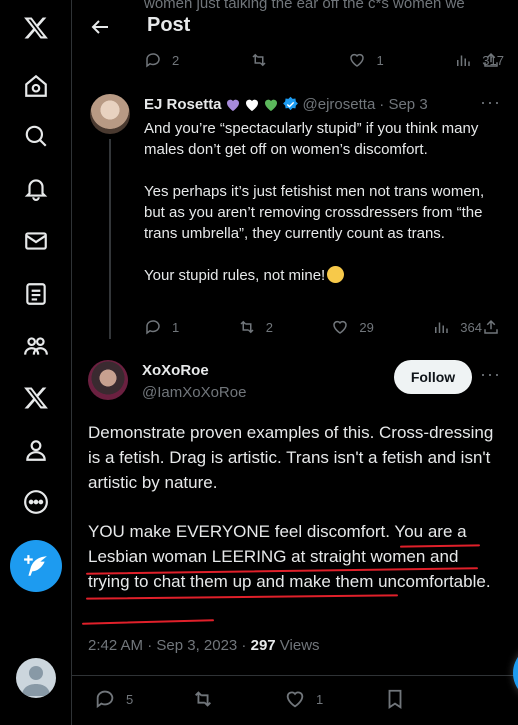 The height and width of the screenshot is (725, 518). What do you see at coordinates (336, 274) in the screenshot?
I see `emoji-icon` at bounding box center [336, 274].